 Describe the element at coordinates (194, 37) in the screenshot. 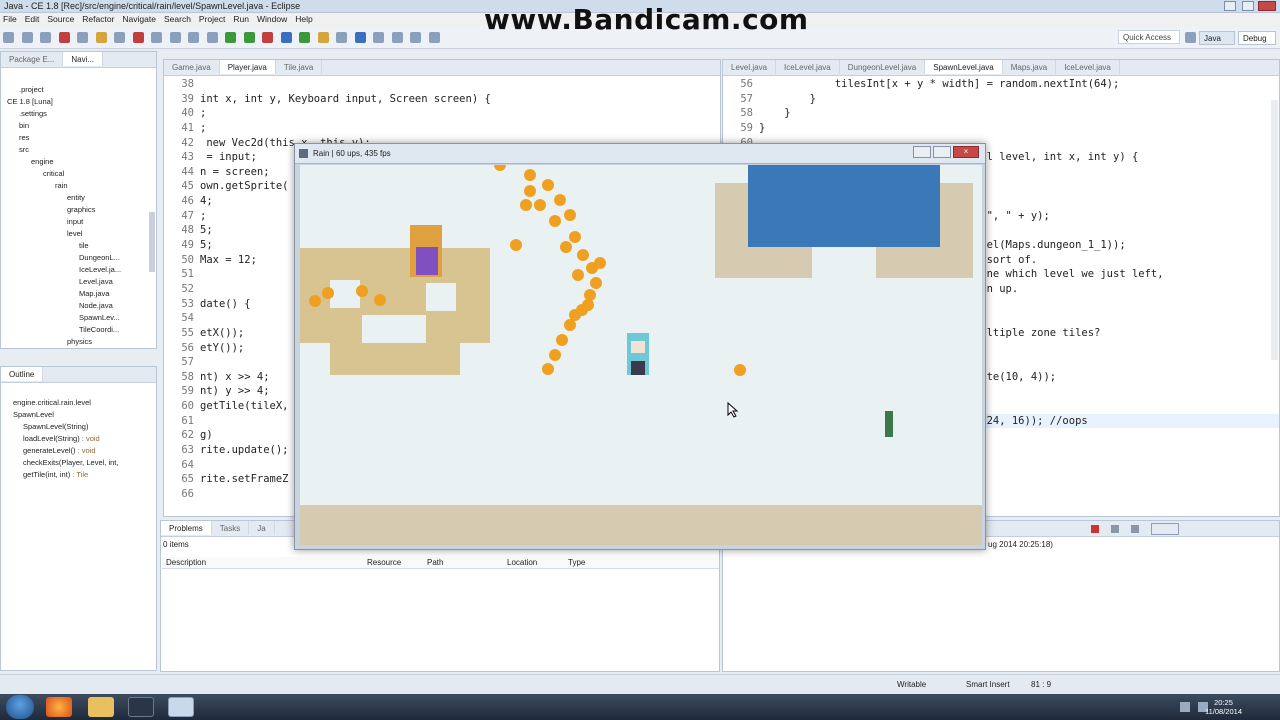

I see `step-over-icon` at that location.